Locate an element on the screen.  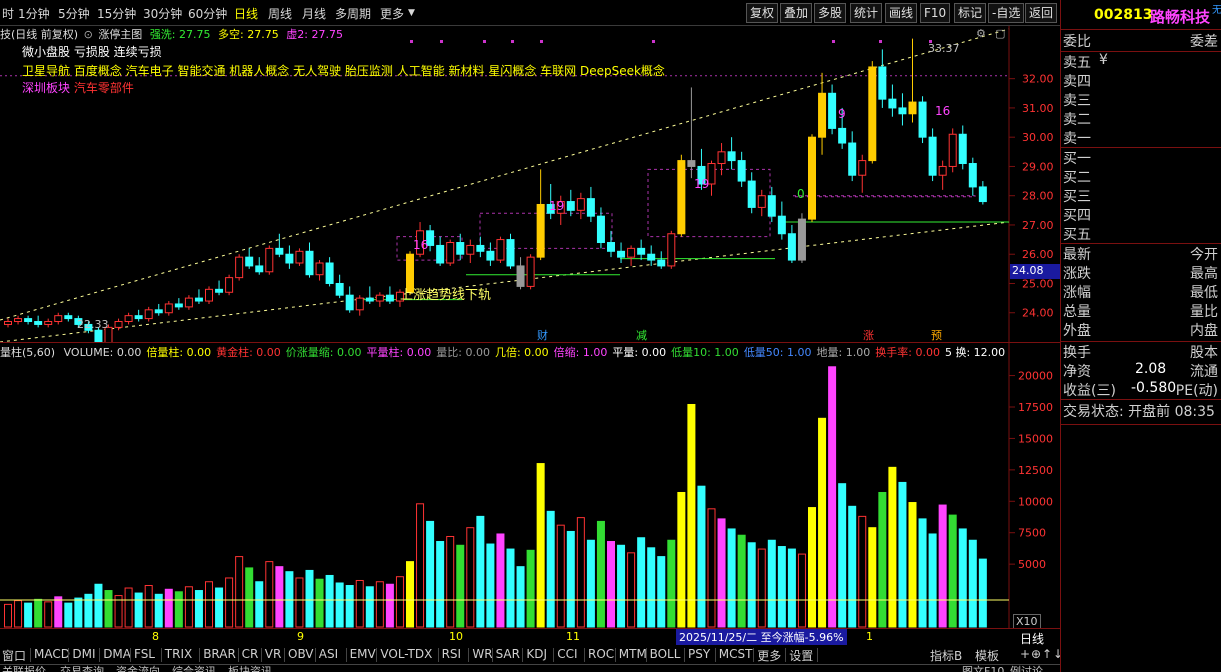
quote-row: 卖四 is located at coordinates (1141, 81).